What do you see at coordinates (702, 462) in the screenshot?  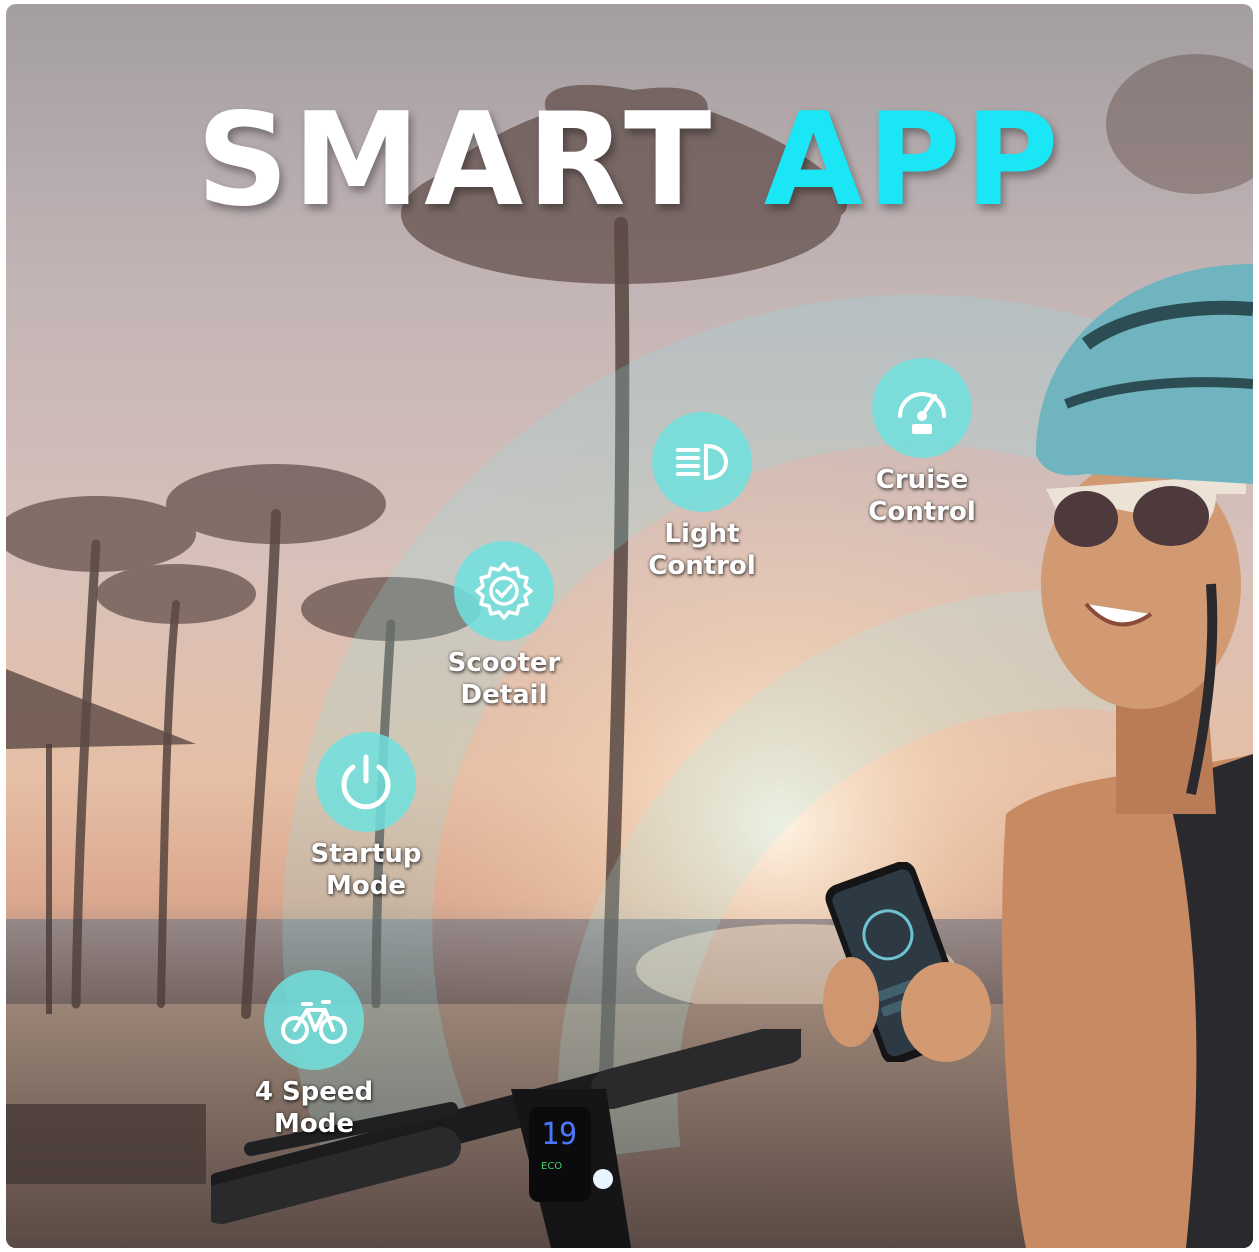 I see `headlight-icon` at bounding box center [702, 462].